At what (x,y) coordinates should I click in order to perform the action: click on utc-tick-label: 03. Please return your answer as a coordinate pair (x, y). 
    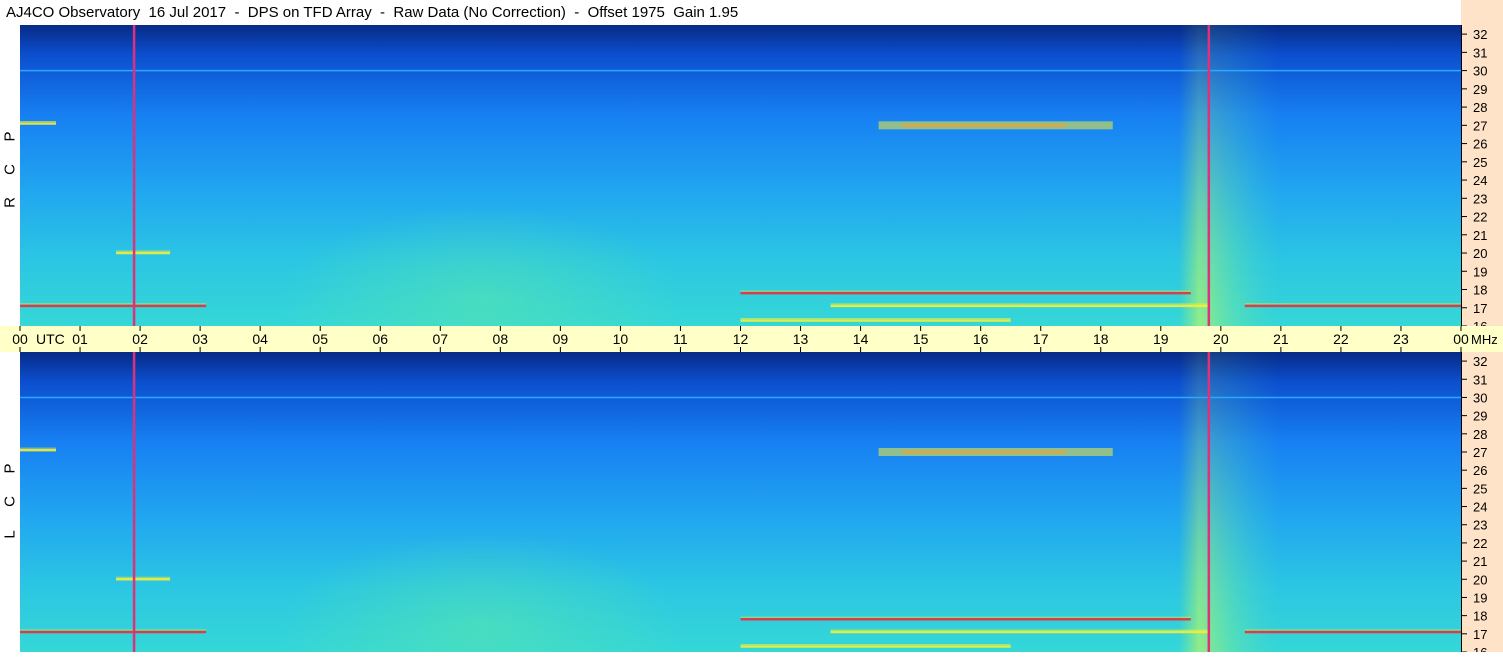
    Looking at the image, I should click on (200, 339).